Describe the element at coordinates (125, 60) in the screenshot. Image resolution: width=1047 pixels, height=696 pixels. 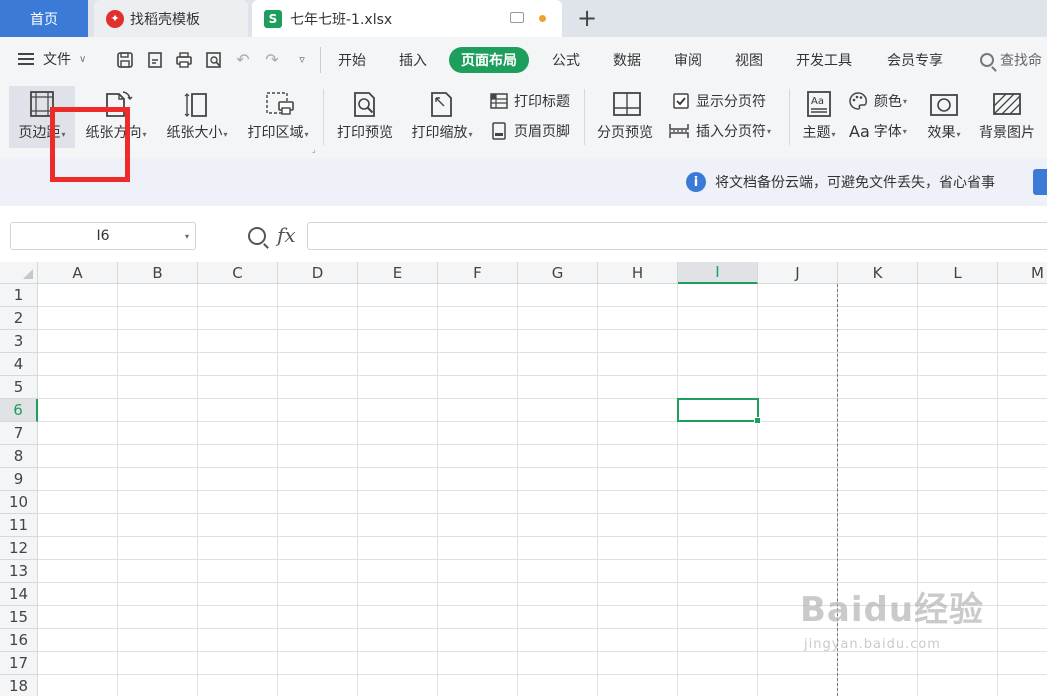
I see `save-icon` at that location.